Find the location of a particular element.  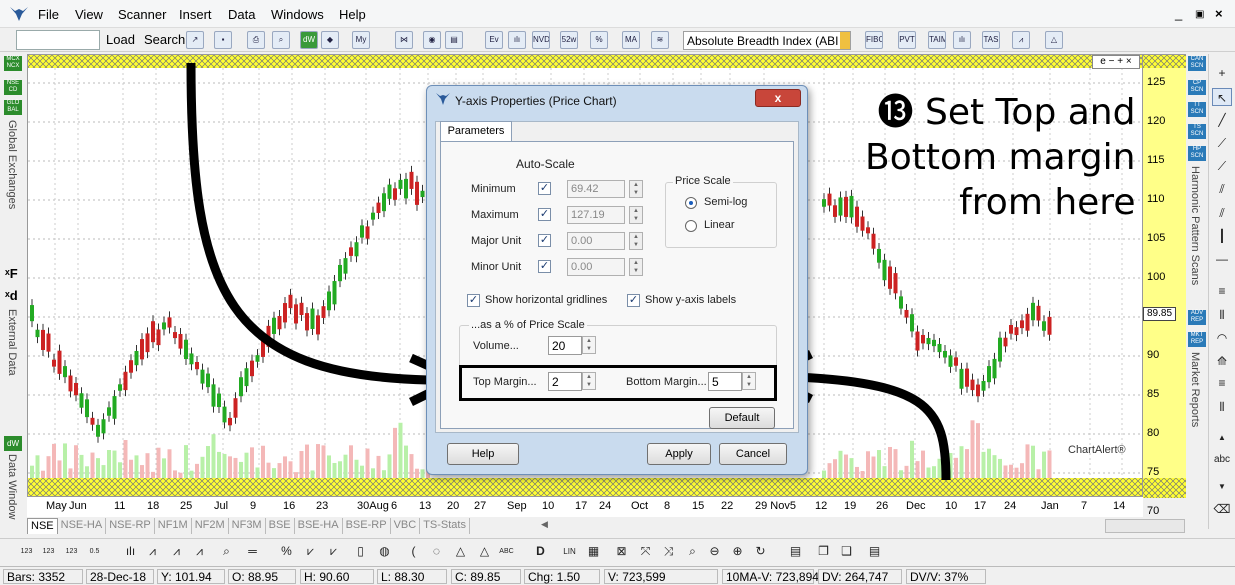

om-icon: ◍ is located at coordinates (384, 551).